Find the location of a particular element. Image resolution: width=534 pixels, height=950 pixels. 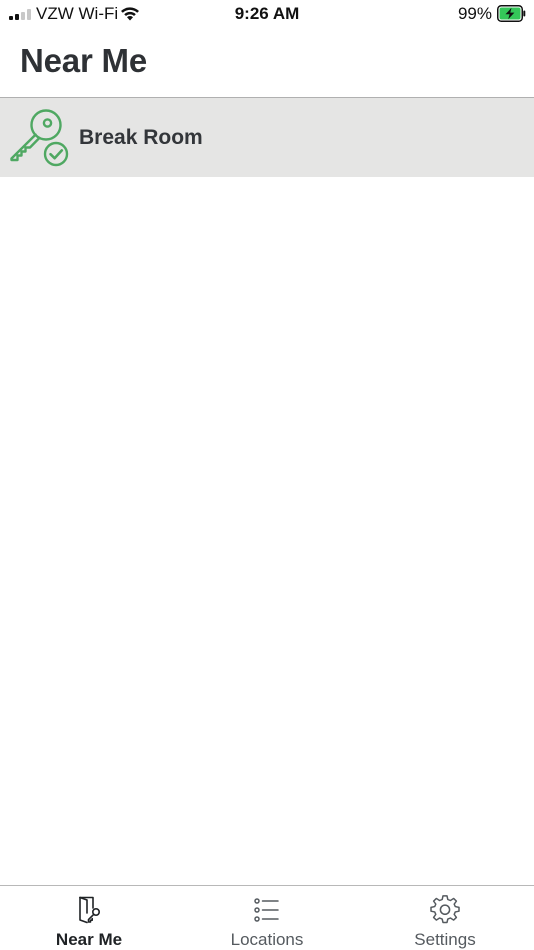

tab-label: Settings is located at coordinates (445, 939).